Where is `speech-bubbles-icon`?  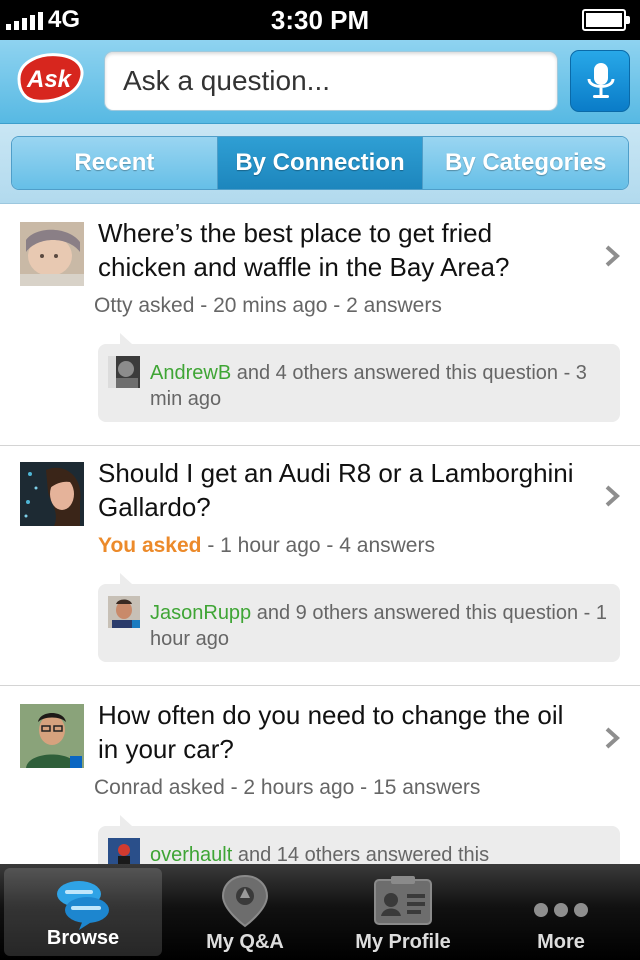
speech-bubbles-icon is located at coordinates (83, 905).